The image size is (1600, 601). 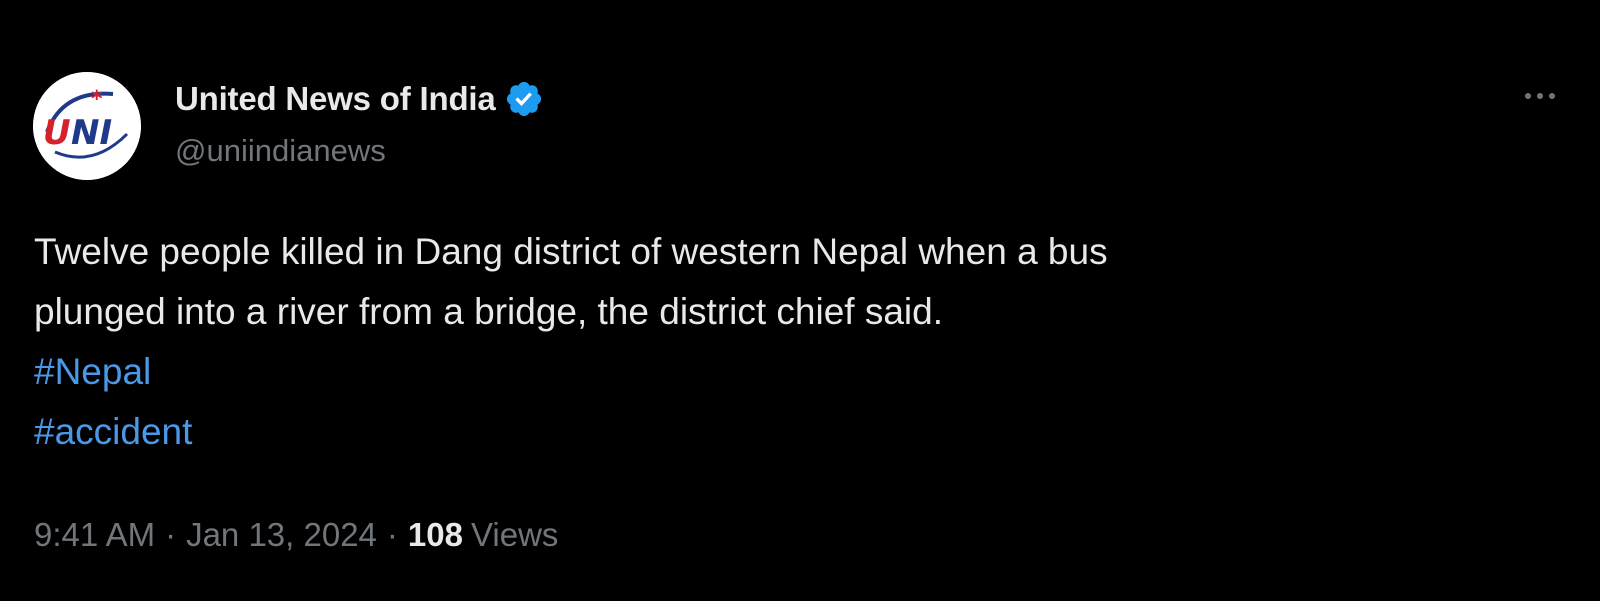 I want to click on author-display-name: United News of India, so click(x=335, y=99).